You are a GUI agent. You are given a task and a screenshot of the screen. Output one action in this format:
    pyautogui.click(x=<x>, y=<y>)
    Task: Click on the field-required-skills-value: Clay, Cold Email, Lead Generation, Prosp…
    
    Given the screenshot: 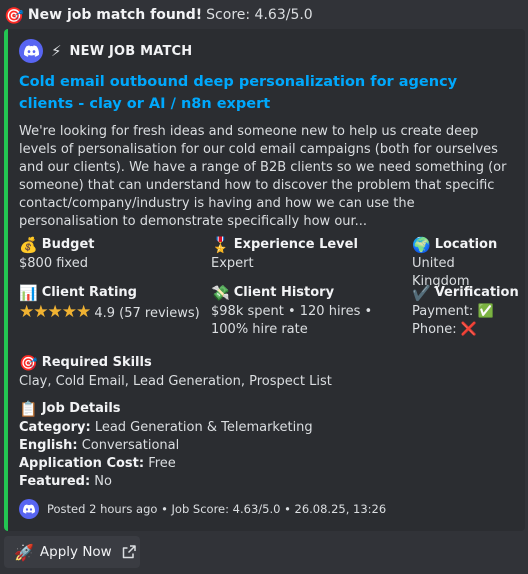 What is the action you would take?
    pyautogui.click(x=175, y=381)
    